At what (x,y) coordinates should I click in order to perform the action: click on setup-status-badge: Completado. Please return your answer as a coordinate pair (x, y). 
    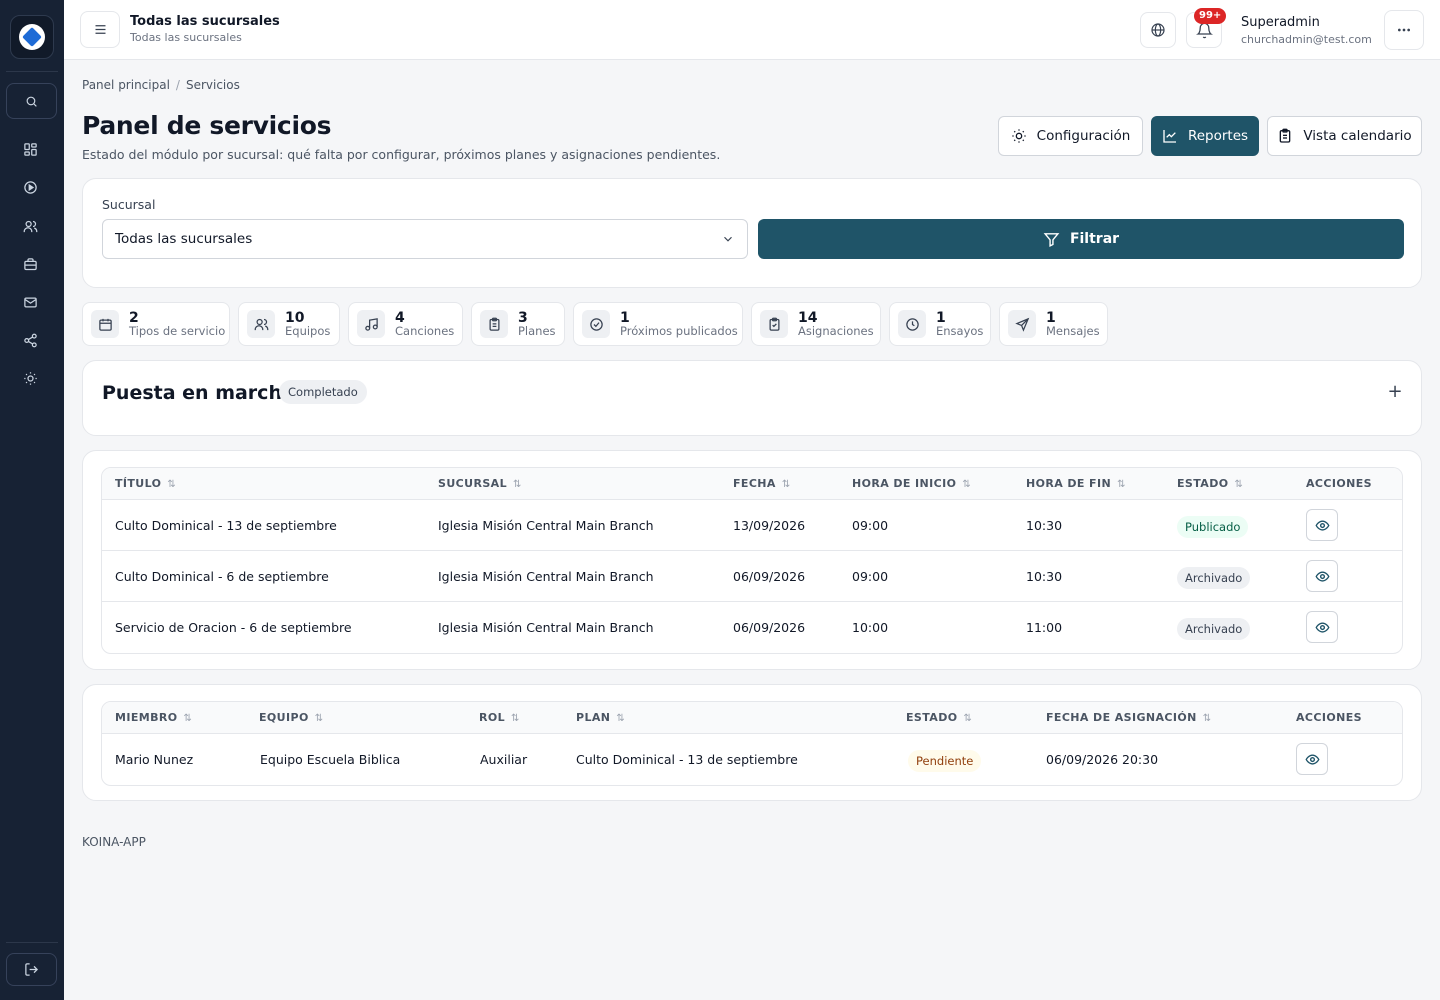
    Looking at the image, I should click on (323, 392).